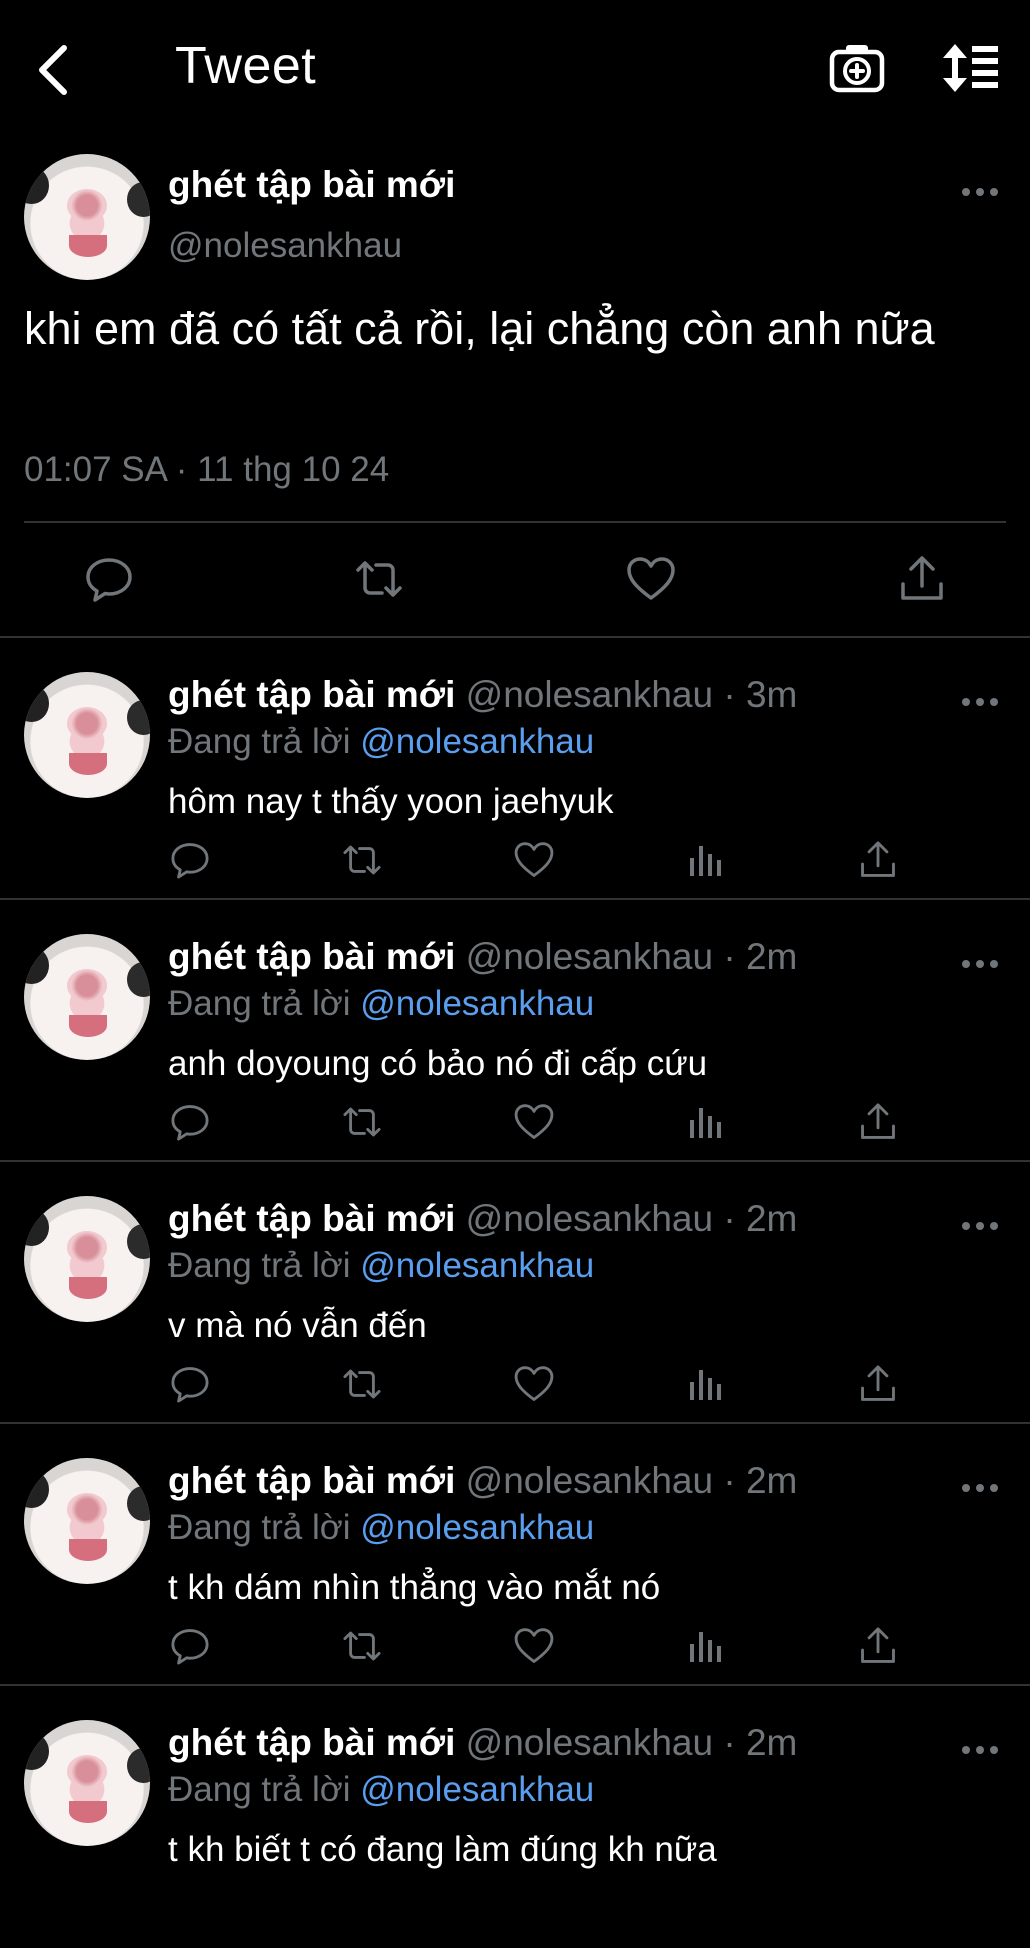 This screenshot has height=1948, width=1030. I want to click on page-title: Tweet, so click(246, 66).